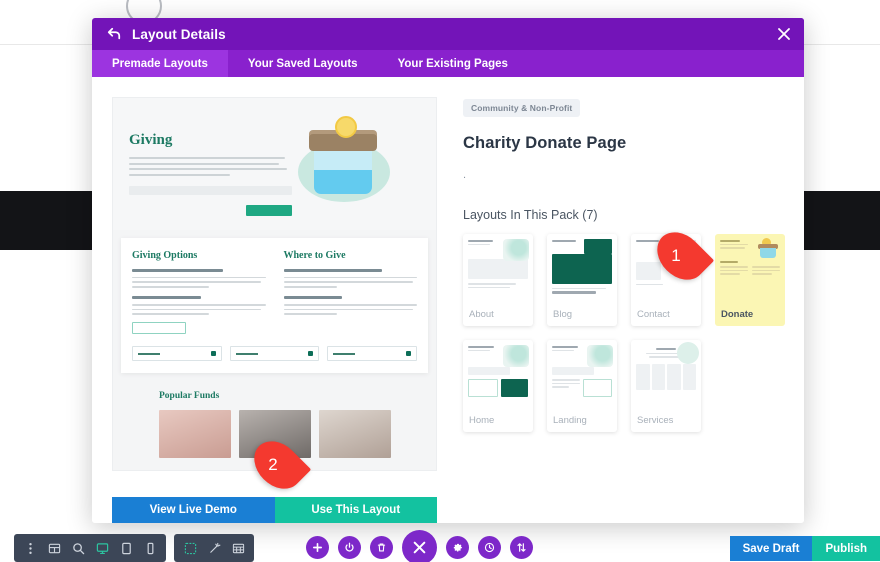 The image size is (880, 562). Describe the element at coordinates (54, 548) in the screenshot. I see `wireframe-icon` at that location.